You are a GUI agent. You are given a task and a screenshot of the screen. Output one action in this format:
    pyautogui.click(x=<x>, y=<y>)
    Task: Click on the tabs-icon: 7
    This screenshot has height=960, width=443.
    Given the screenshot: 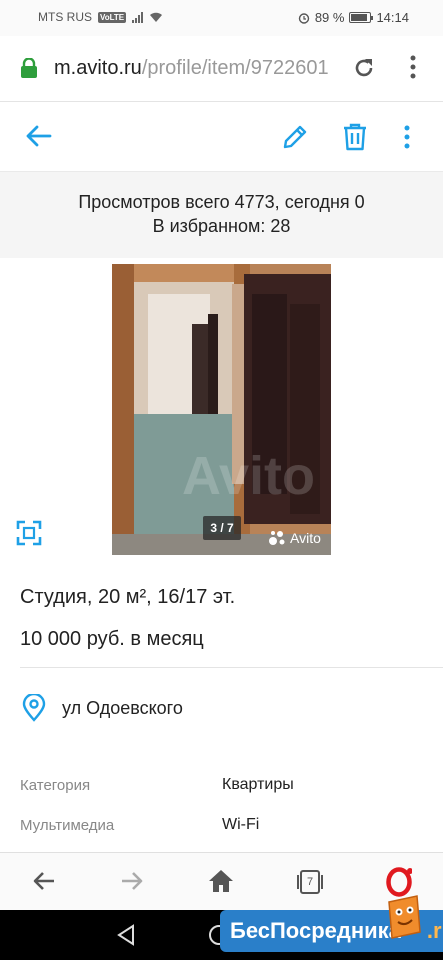 What is the action you would take?
    pyautogui.click(x=310, y=882)
    